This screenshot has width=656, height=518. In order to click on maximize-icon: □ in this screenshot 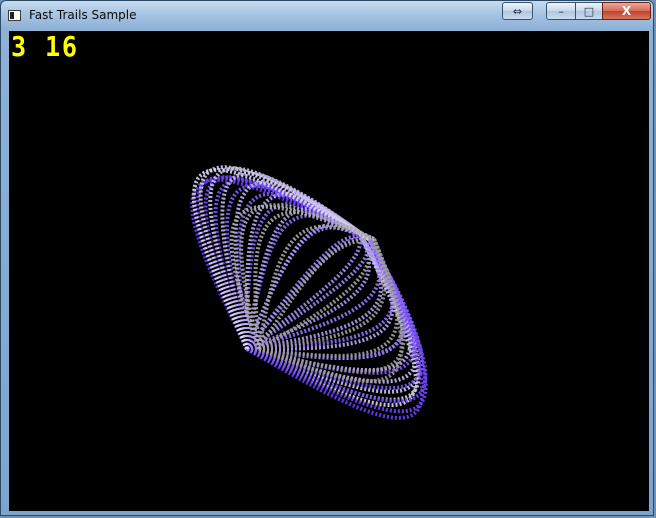, I will do `click(589, 11)`.